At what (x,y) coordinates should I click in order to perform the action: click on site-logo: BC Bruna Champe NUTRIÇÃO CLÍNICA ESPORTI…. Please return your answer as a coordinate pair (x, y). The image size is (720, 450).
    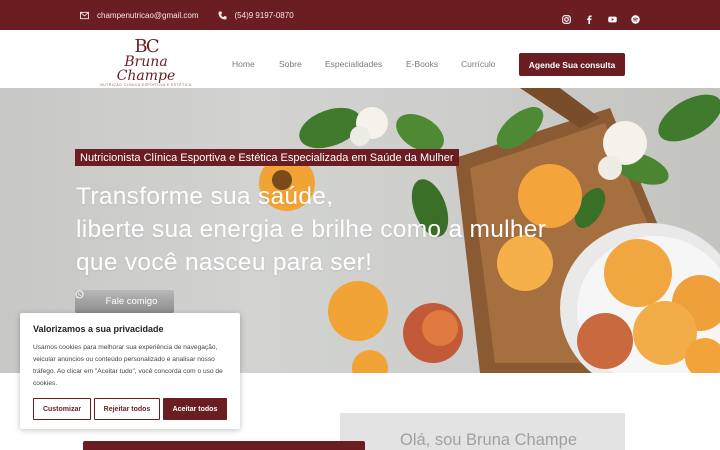
    Looking at the image, I should click on (146, 65).